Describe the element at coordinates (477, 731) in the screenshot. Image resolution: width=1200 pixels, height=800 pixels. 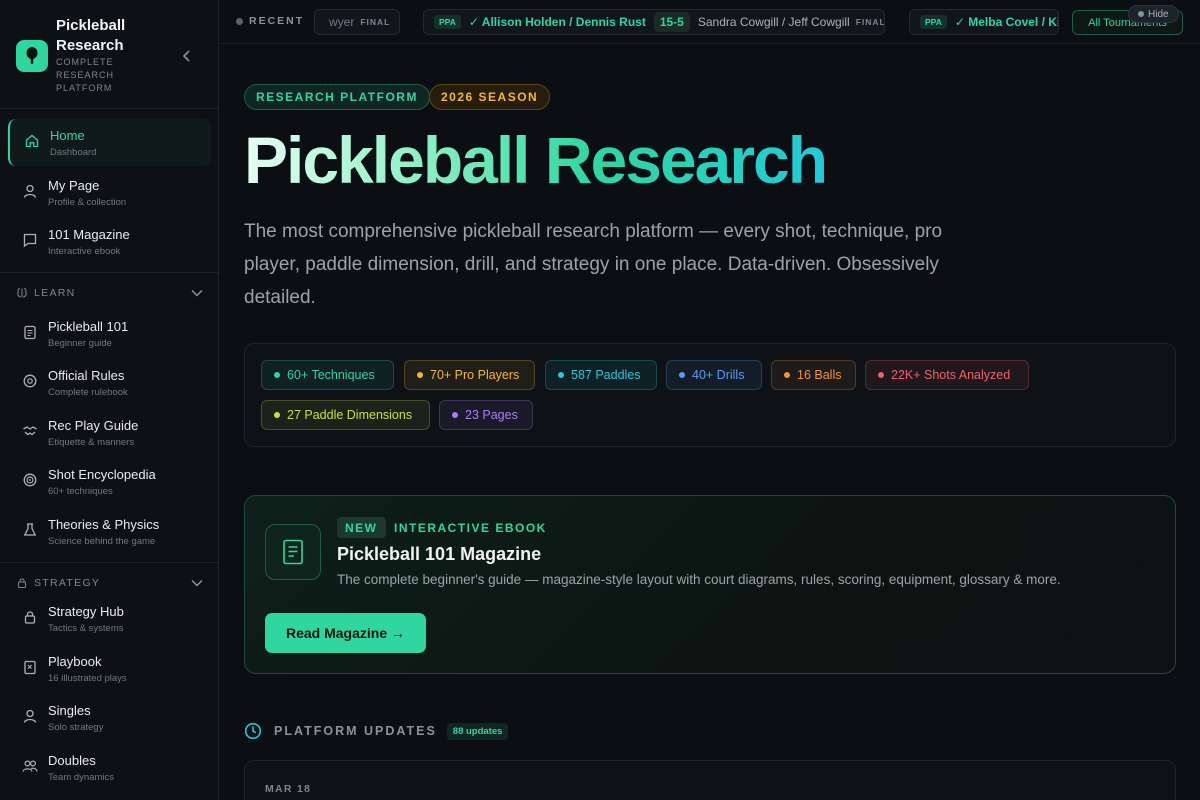
I see `updates-count-badge: 88 updates` at that location.